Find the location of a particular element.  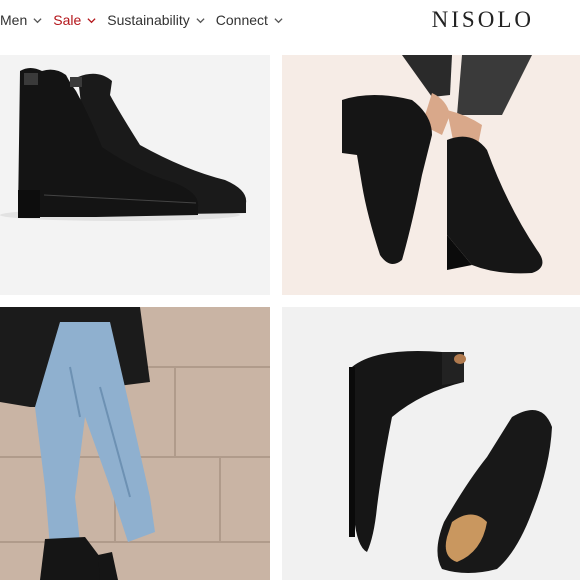

header: Men Sale Sustainability Connect NISOLO is located at coordinates (290, 22).